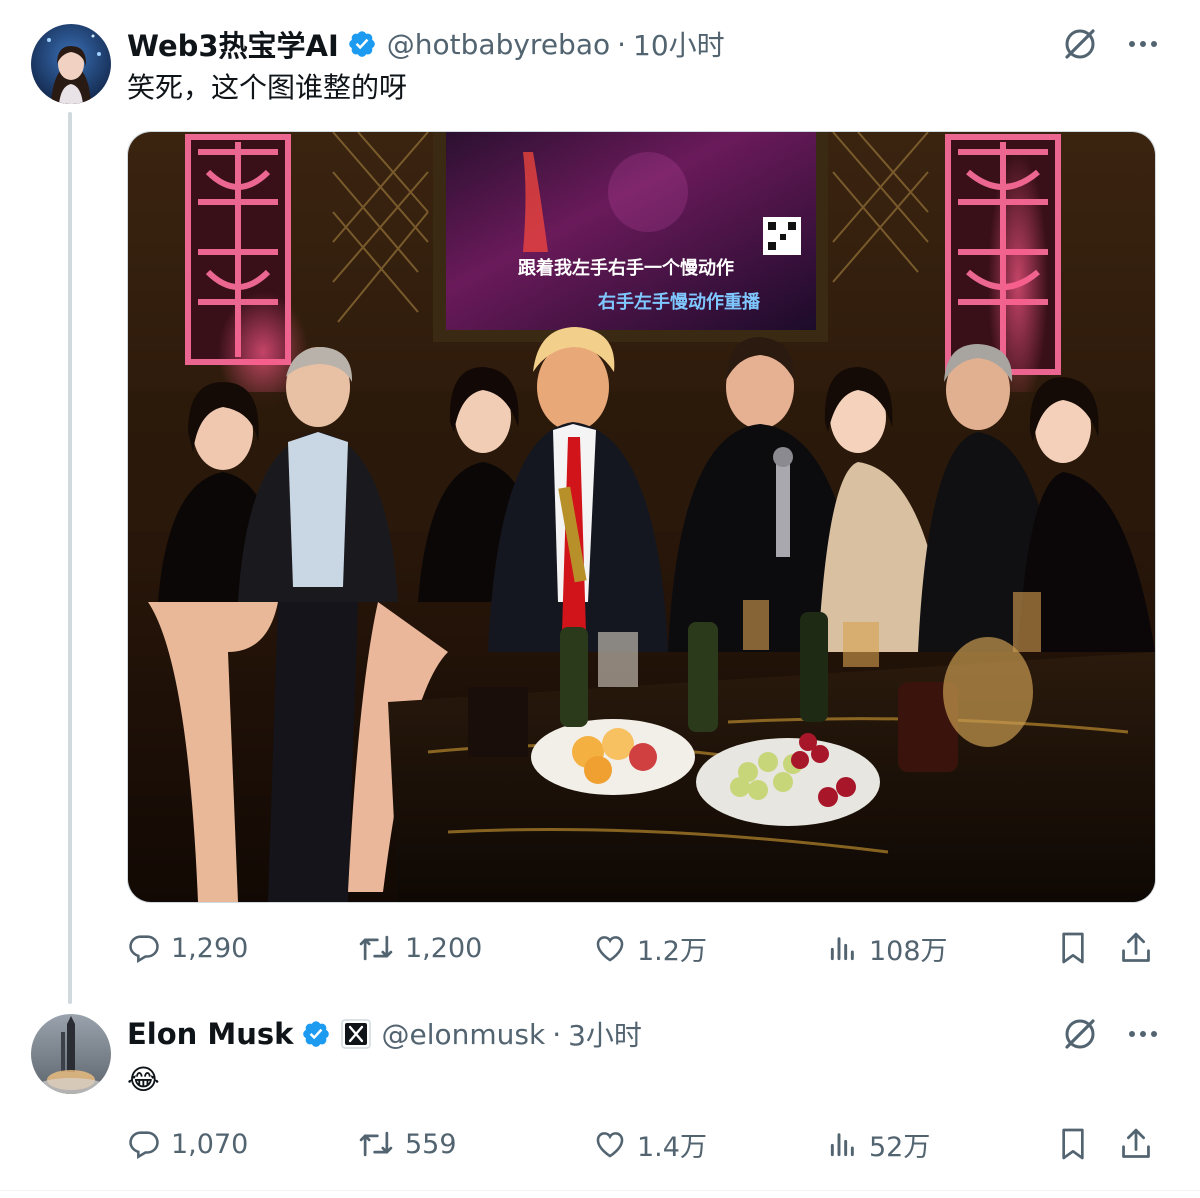 This screenshot has width=1200, height=1198. I want to click on views-button: 108万, so click(887, 948).